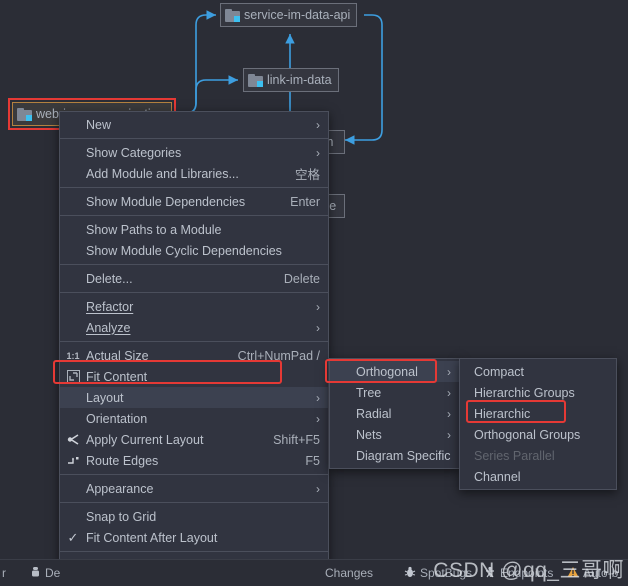 The image size is (628, 586). What do you see at coordinates (194, 376) in the screenshot?
I see `menu-item-fit-content: Fit Content` at bounding box center [194, 376].